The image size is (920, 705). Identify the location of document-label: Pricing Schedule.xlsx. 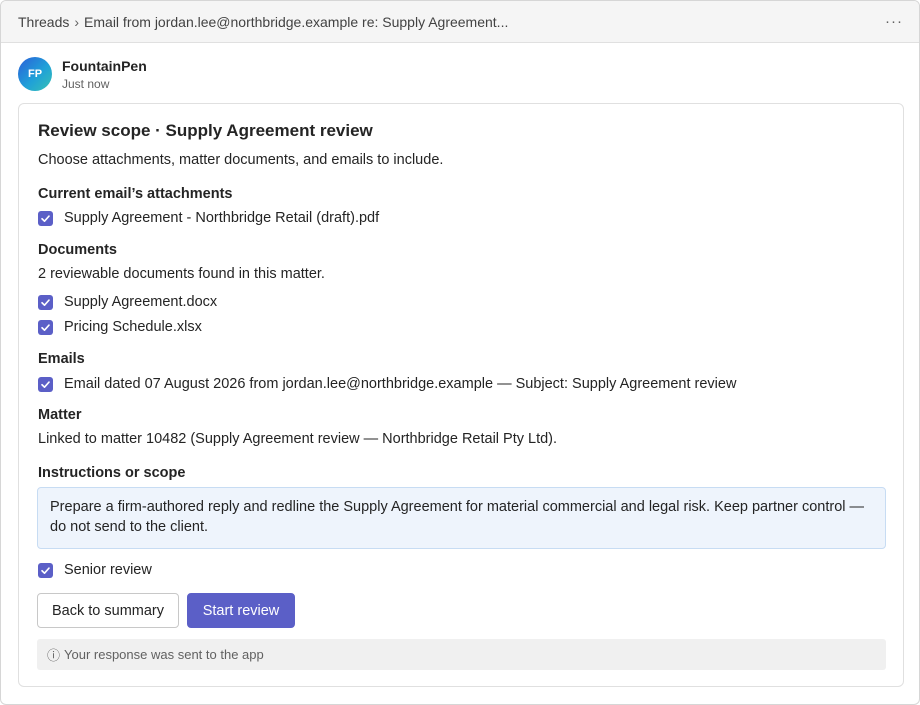
(133, 327).